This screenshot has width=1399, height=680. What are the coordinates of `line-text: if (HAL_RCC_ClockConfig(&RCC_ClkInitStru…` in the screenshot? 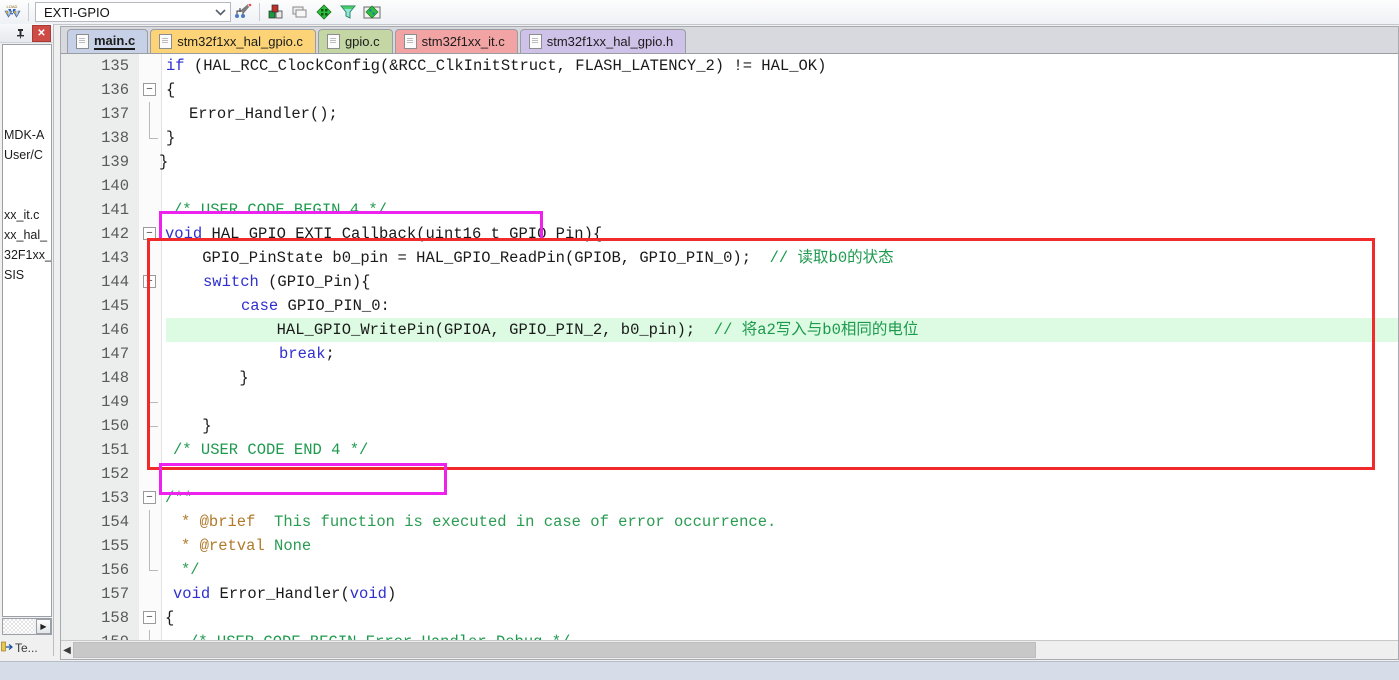 It's located at (496, 66).